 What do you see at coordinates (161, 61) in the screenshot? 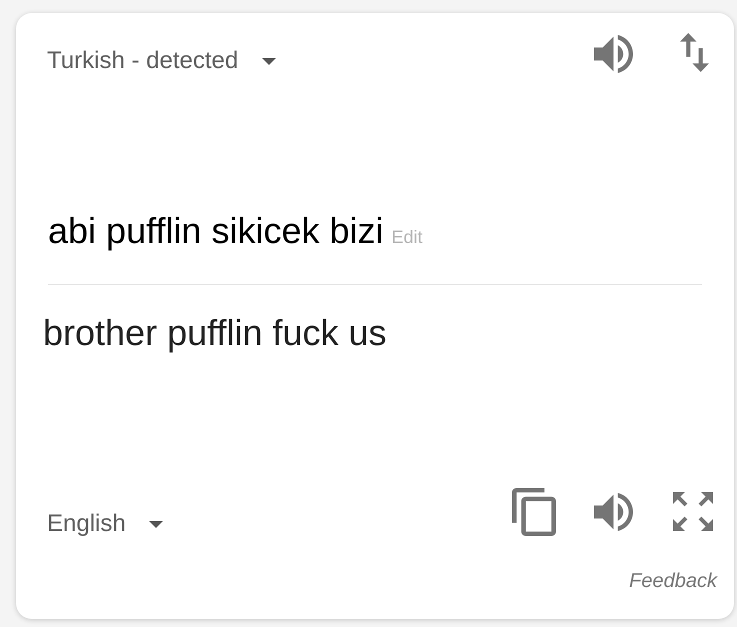
I see `source-language-dropdown: Turkish - detected` at bounding box center [161, 61].